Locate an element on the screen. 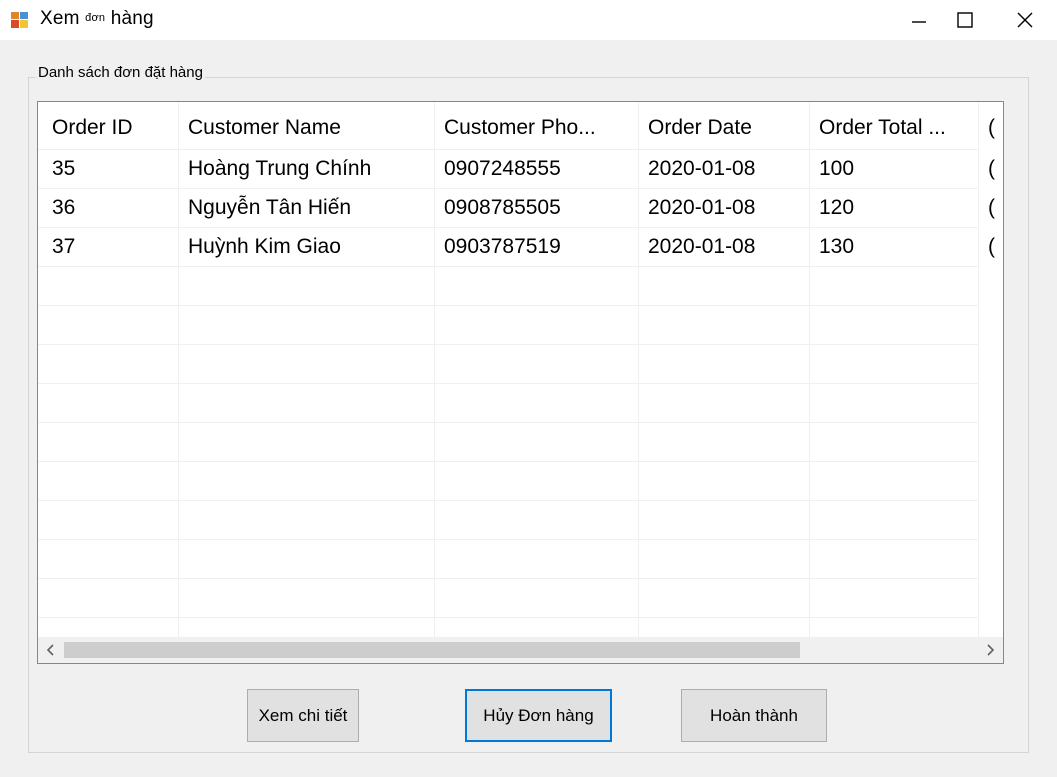 The height and width of the screenshot is (777, 1057). maximize-icon is located at coordinates (965, 20).